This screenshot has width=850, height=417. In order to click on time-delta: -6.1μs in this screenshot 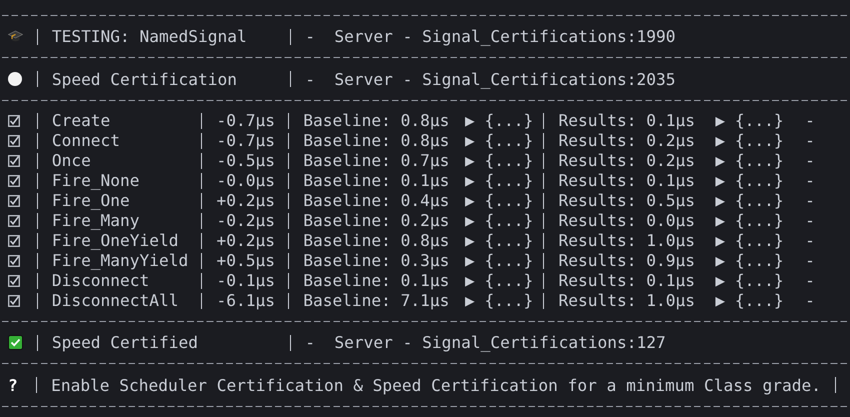, I will do `click(246, 300)`.